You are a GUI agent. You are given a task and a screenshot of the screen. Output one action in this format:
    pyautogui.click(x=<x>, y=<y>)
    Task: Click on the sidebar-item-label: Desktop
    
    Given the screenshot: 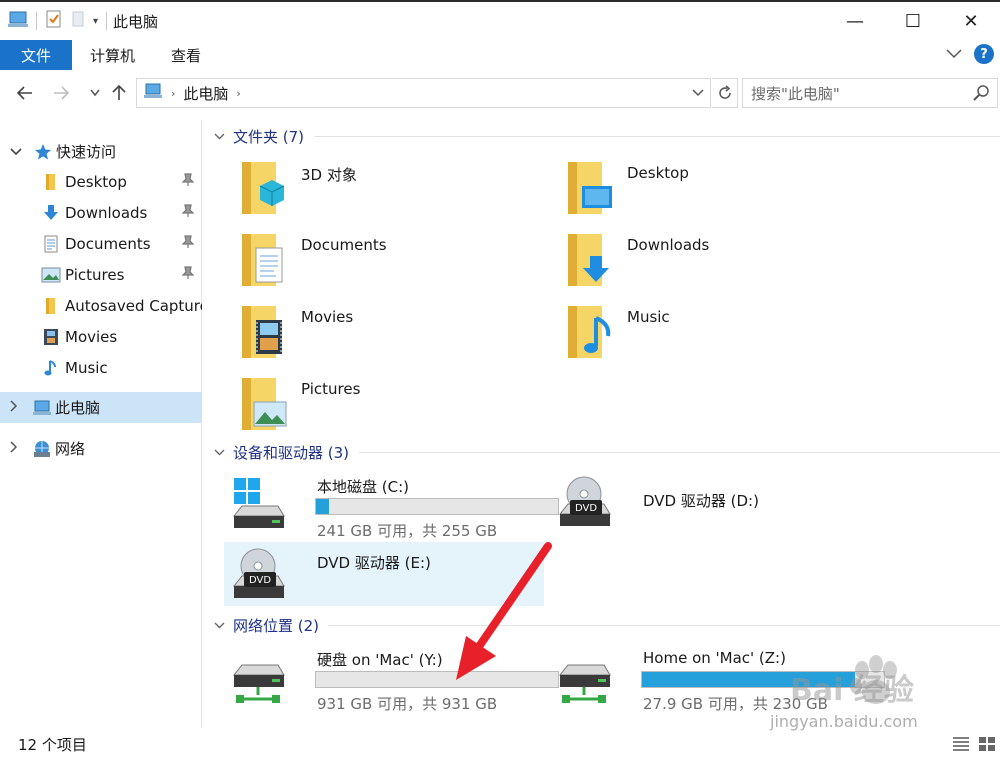 What is the action you would take?
    pyautogui.click(x=96, y=181)
    